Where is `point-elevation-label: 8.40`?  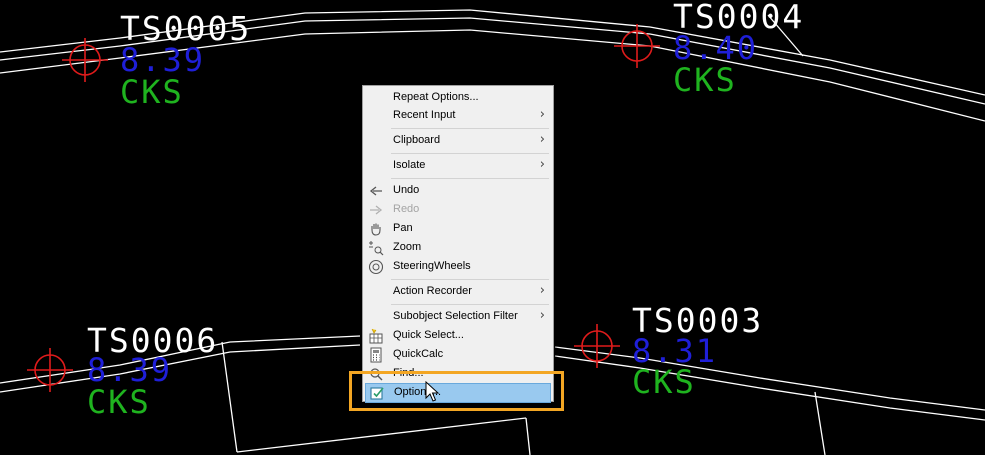 point-elevation-label: 8.40 is located at coordinates (716, 48).